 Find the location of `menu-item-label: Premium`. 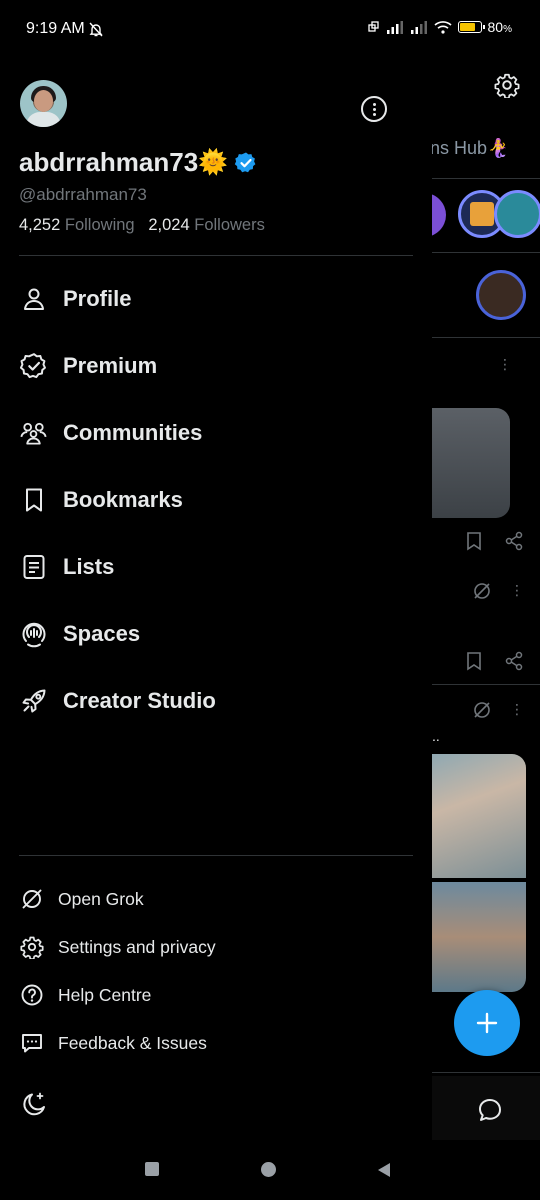

menu-item-label: Premium is located at coordinates (110, 365).